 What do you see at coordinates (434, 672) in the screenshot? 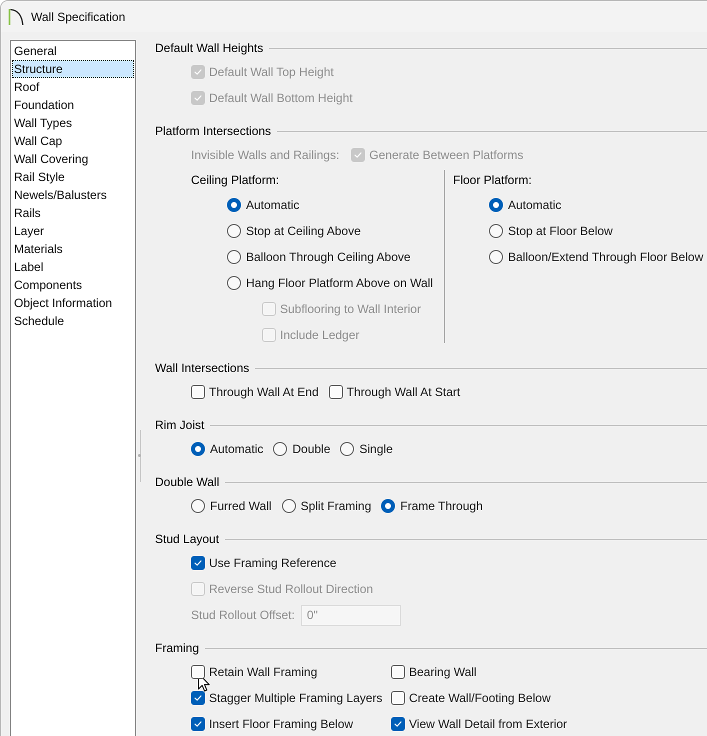
I see `checkbox-option: Bearing Wall` at bounding box center [434, 672].